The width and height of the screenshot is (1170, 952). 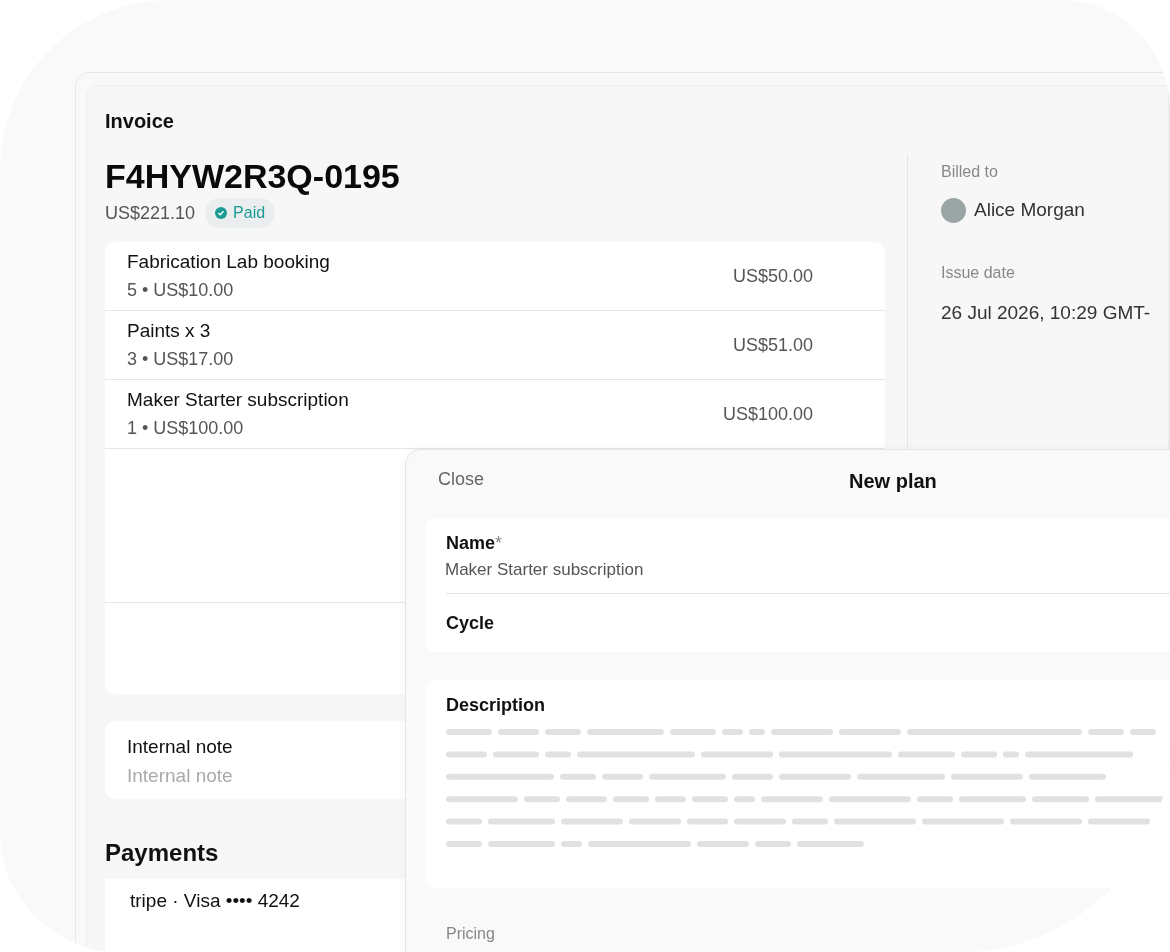 What do you see at coordinates (645, 570) in the screenshot?
I see `name-field: Maker Starter subscription` at bounding box center [645, 570].